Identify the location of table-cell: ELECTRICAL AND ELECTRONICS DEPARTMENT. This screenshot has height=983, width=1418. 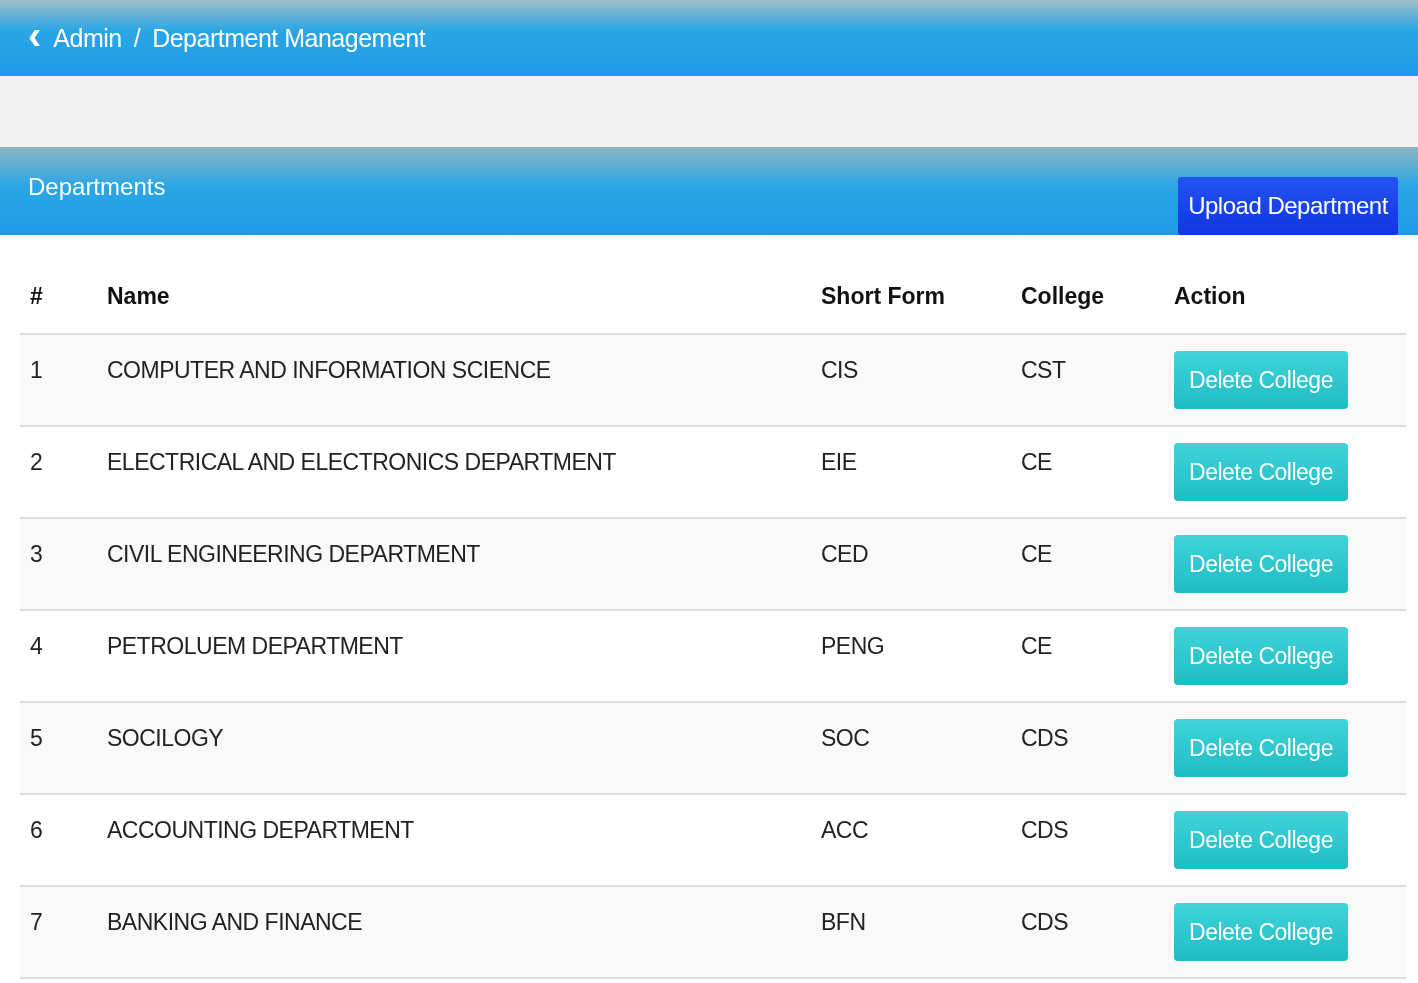
(454, 472).